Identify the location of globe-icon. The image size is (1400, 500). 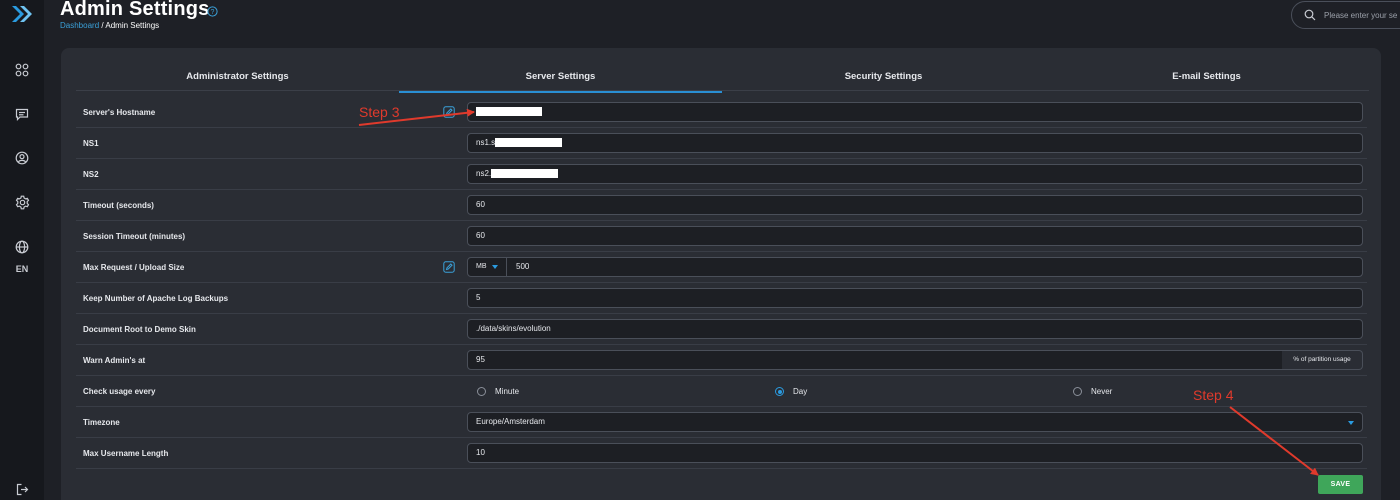
(22, 247).